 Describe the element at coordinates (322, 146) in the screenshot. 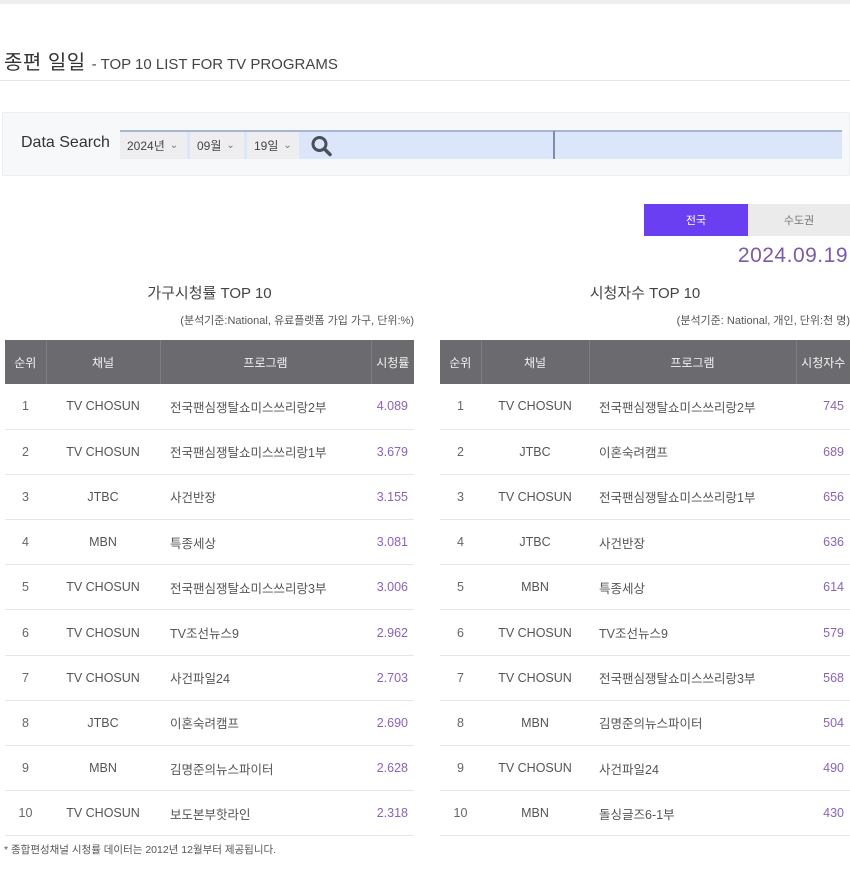

I see `search-icon` at that location.